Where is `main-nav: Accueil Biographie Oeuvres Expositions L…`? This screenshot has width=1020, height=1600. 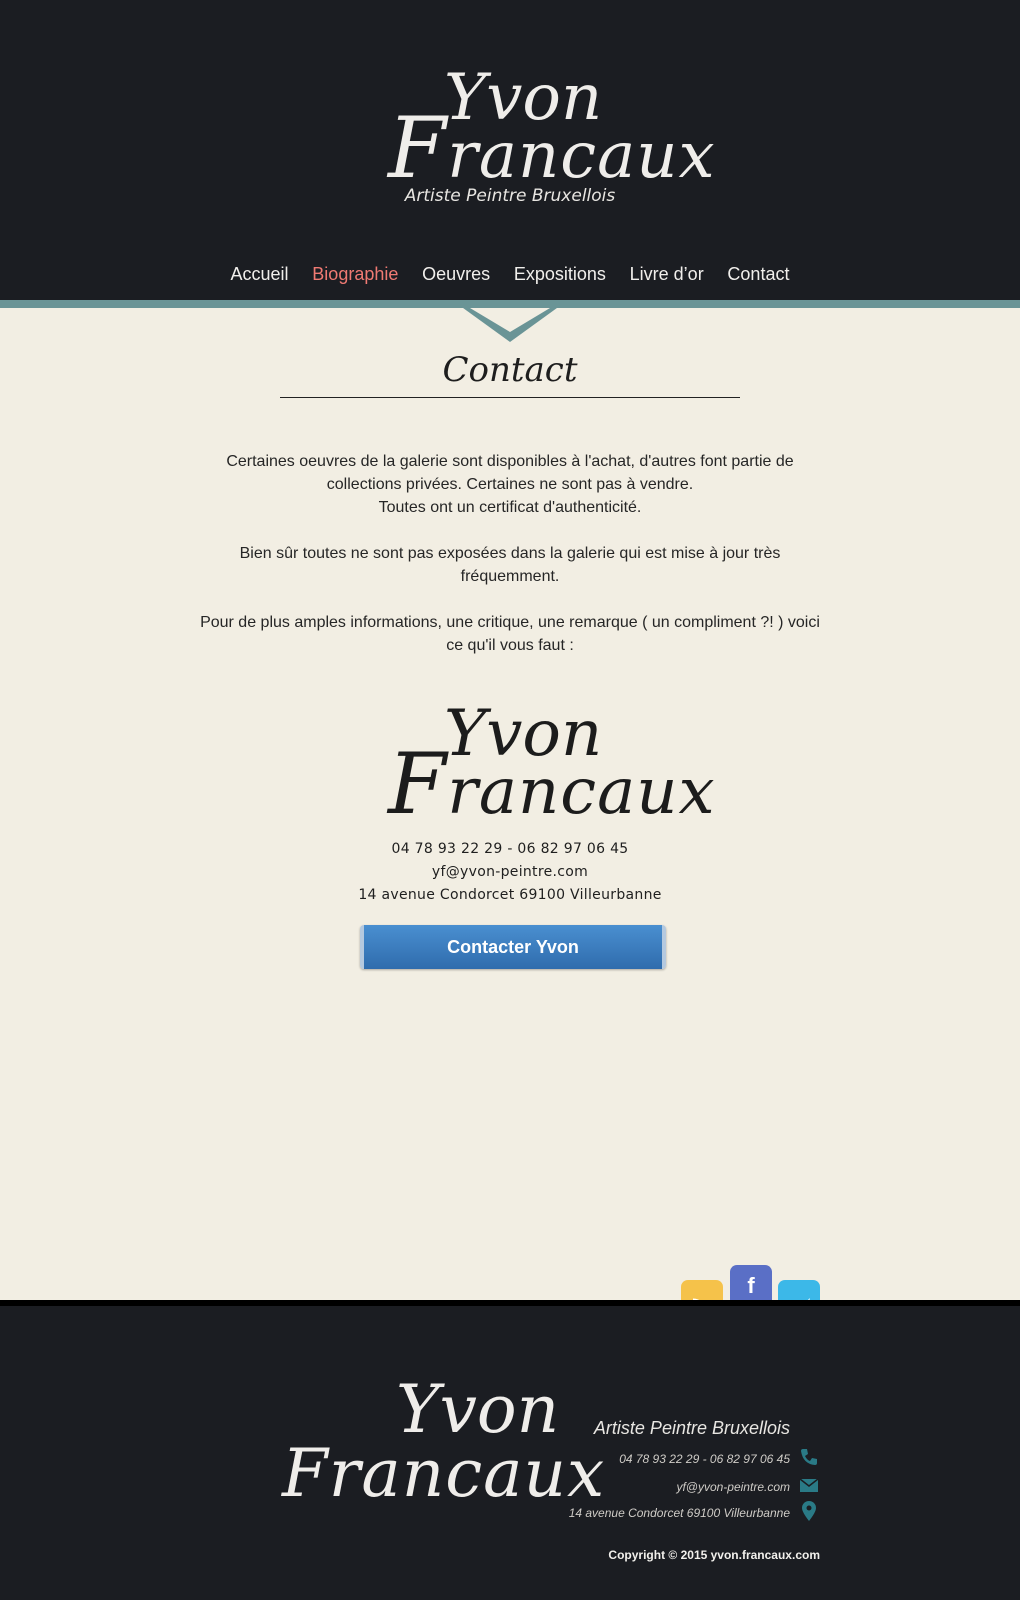 main-nav: Accueil Biographie Oeuvres Expositions L… is located at coordinates (510, 274).